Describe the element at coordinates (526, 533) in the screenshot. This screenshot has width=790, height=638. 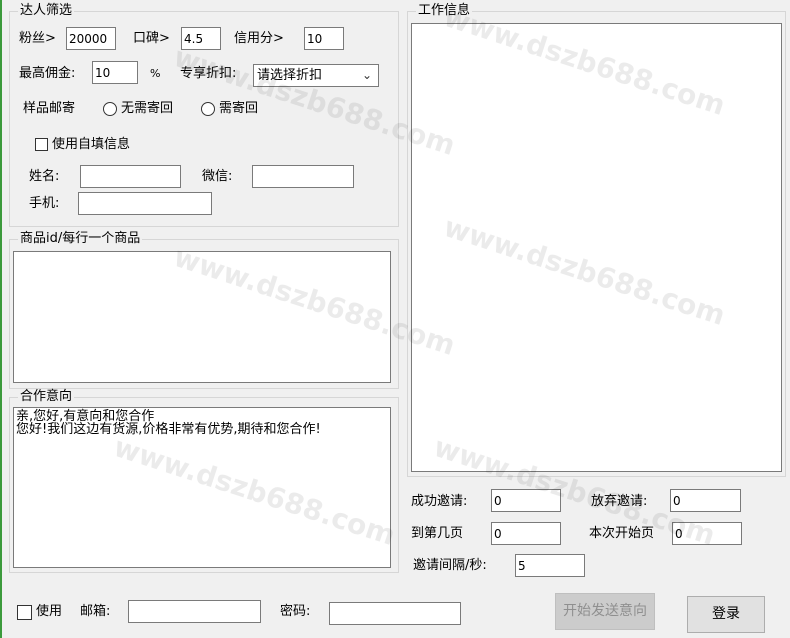
I see `to-page-input` at that location.